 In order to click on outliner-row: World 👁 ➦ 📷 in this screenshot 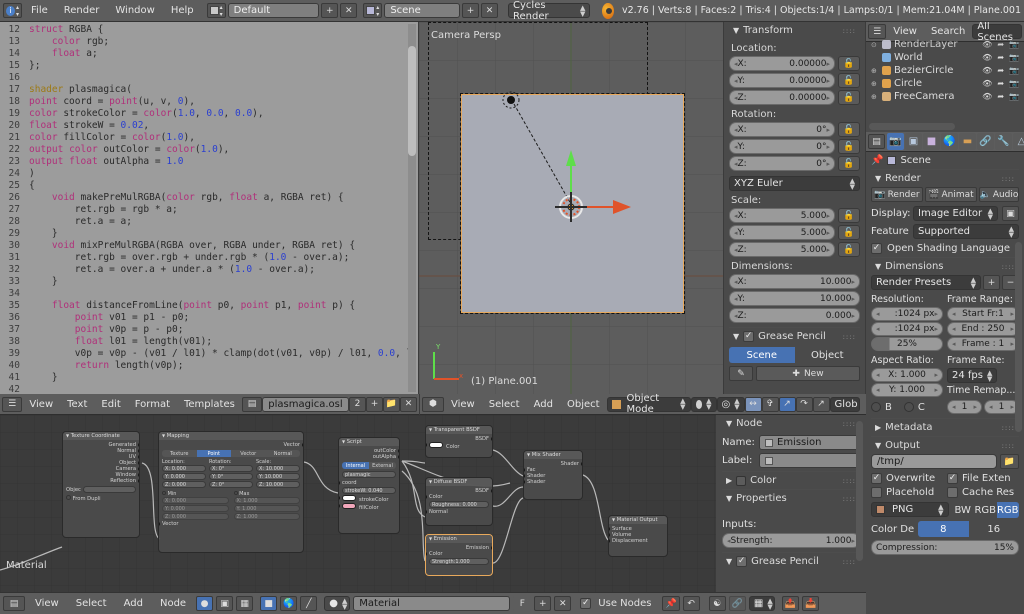, I will do `click(945, 57)`.